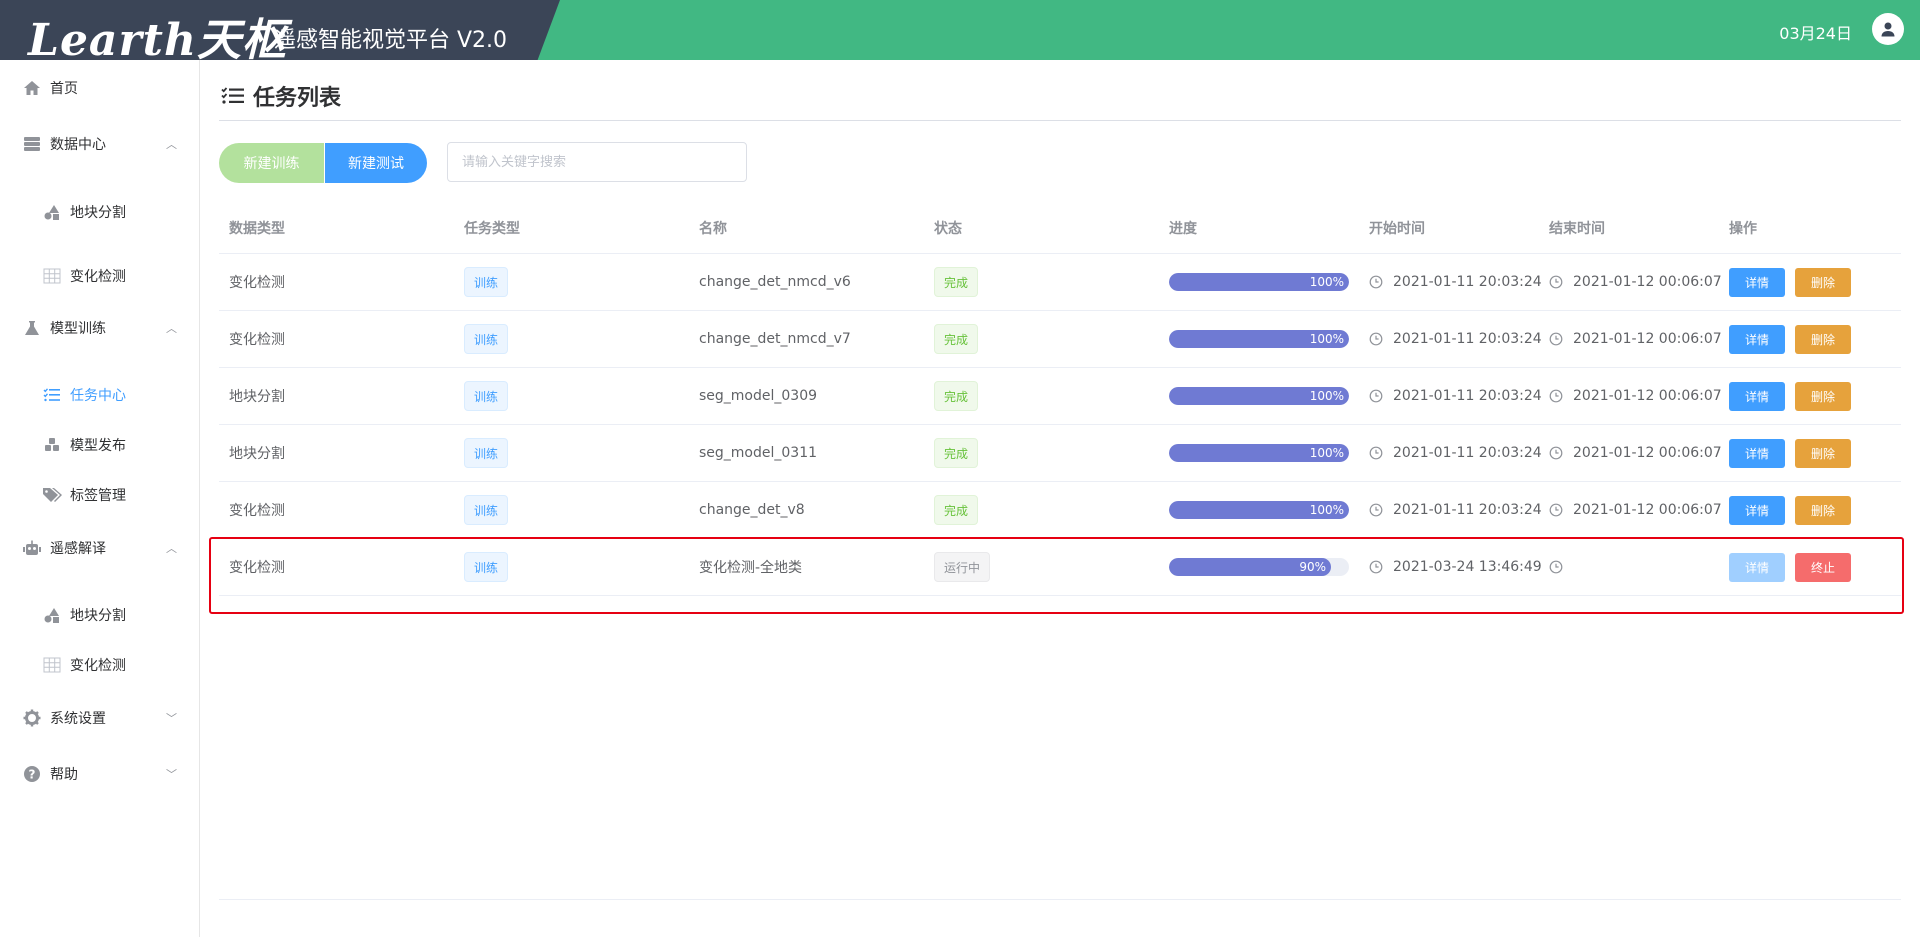 The image size is (1920, 937). Describe the element at coordinates (1060, 228) in the screenshot. I see `table-header: 数据类型 任务类型 名称 状态 进度 开始时间 结束时间 操作` at that location.